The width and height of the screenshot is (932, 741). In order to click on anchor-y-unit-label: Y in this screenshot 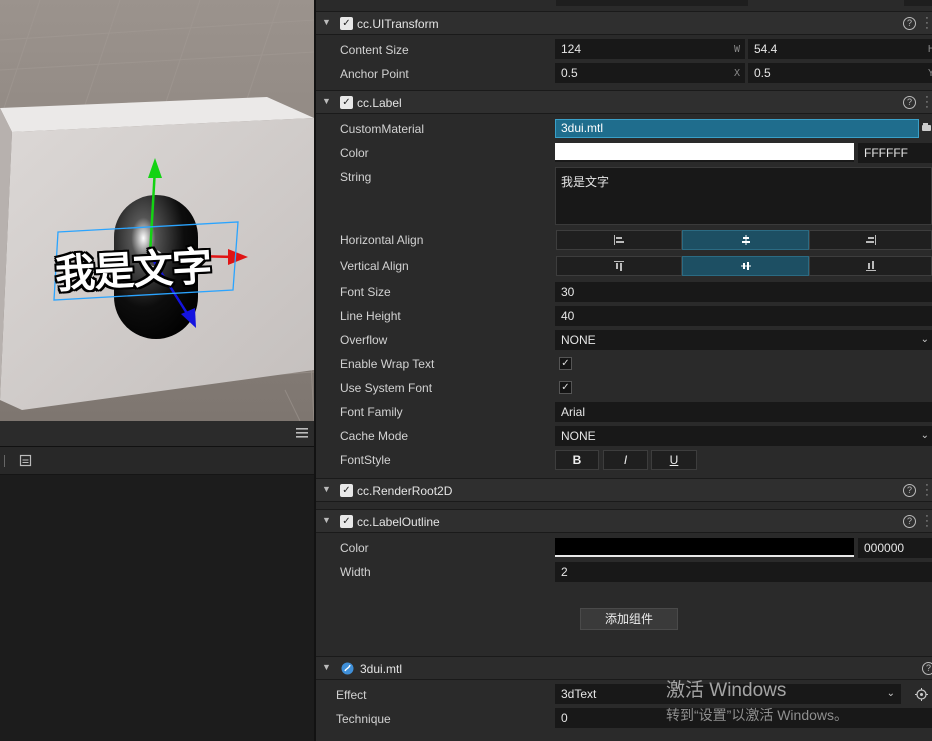, I will do `click(930, 73)`.